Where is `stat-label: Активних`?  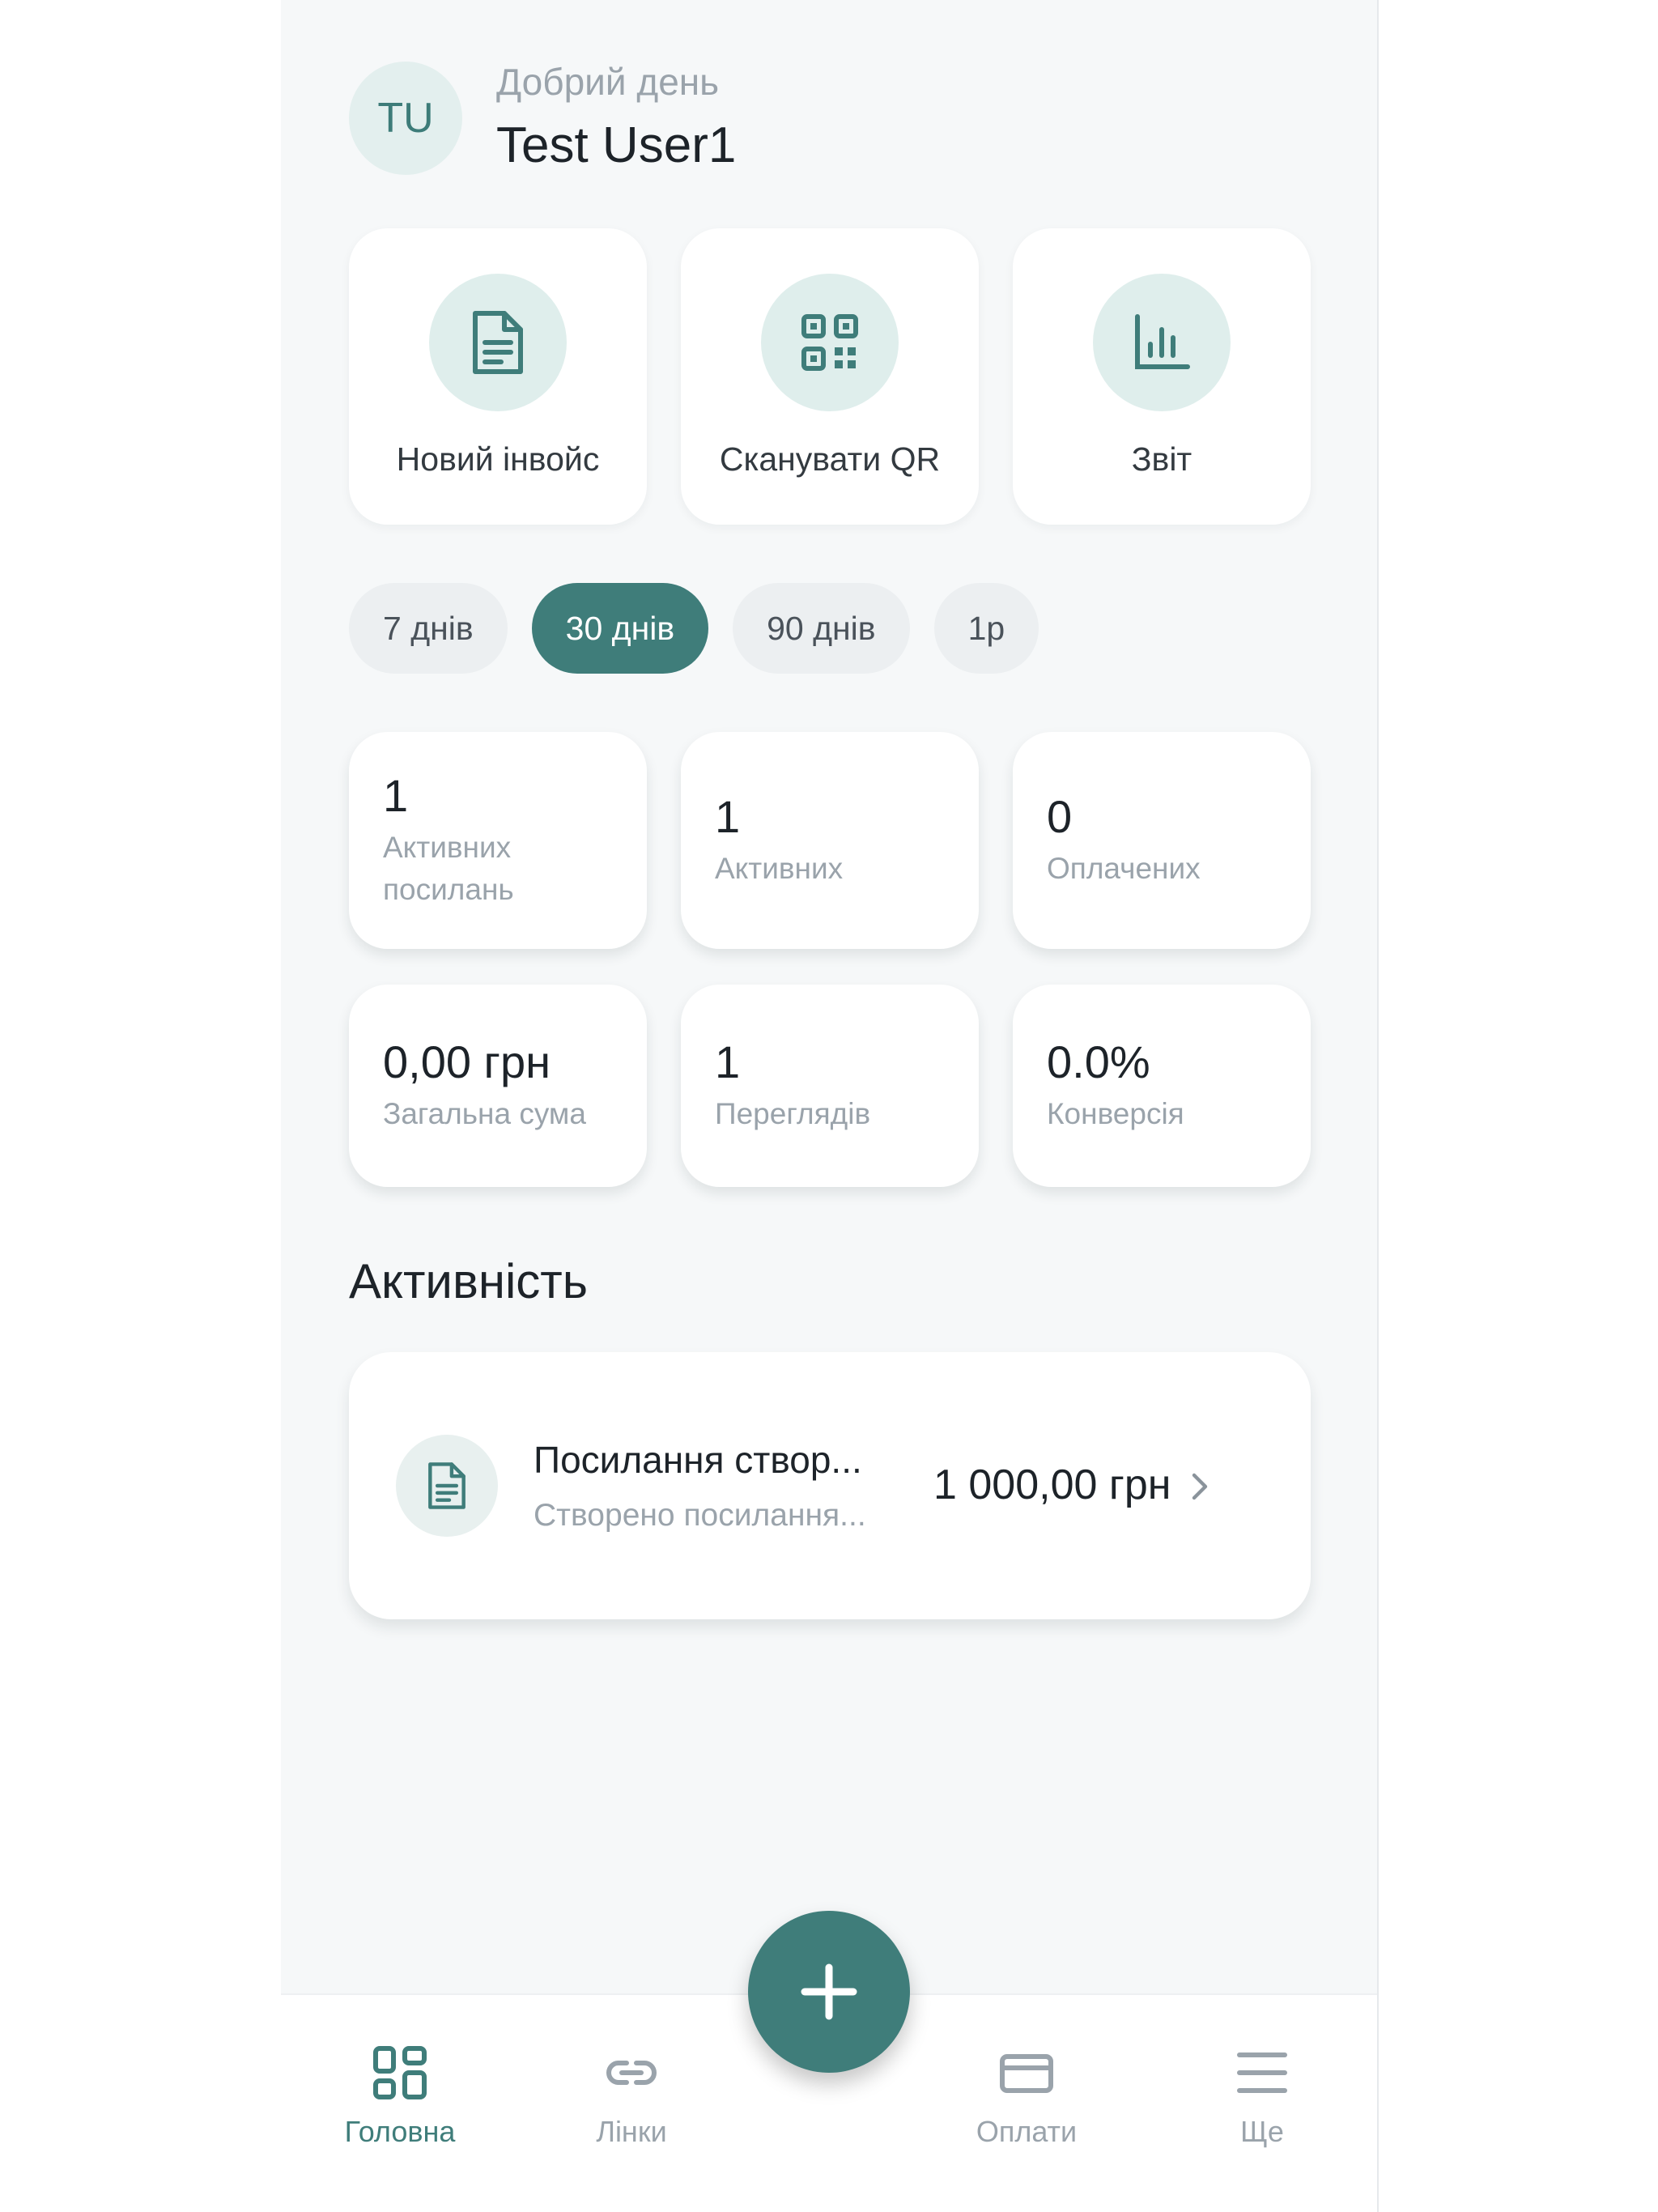 stat-label: Активних is located at coordinates (779, 869).